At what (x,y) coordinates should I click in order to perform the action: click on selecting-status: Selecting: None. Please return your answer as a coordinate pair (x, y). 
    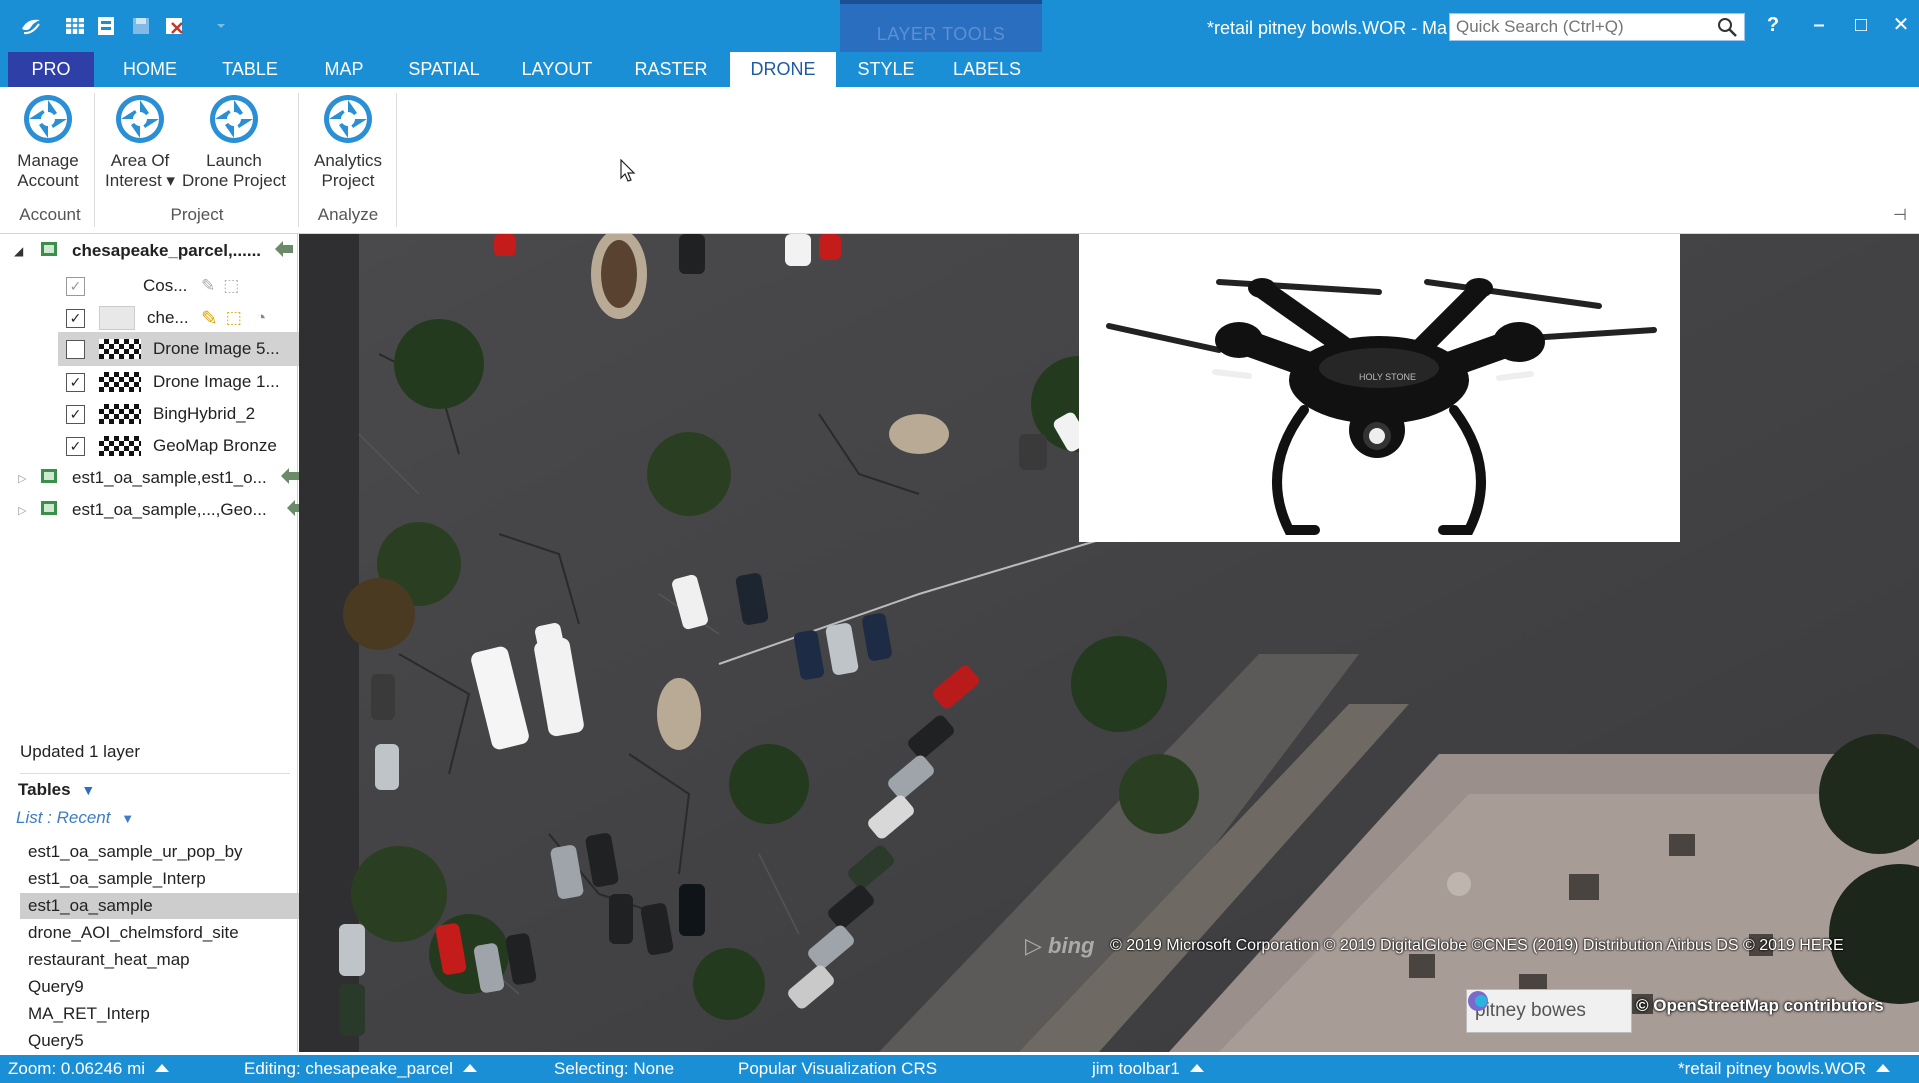
    Looking at the image, I should click on (614, 1069).